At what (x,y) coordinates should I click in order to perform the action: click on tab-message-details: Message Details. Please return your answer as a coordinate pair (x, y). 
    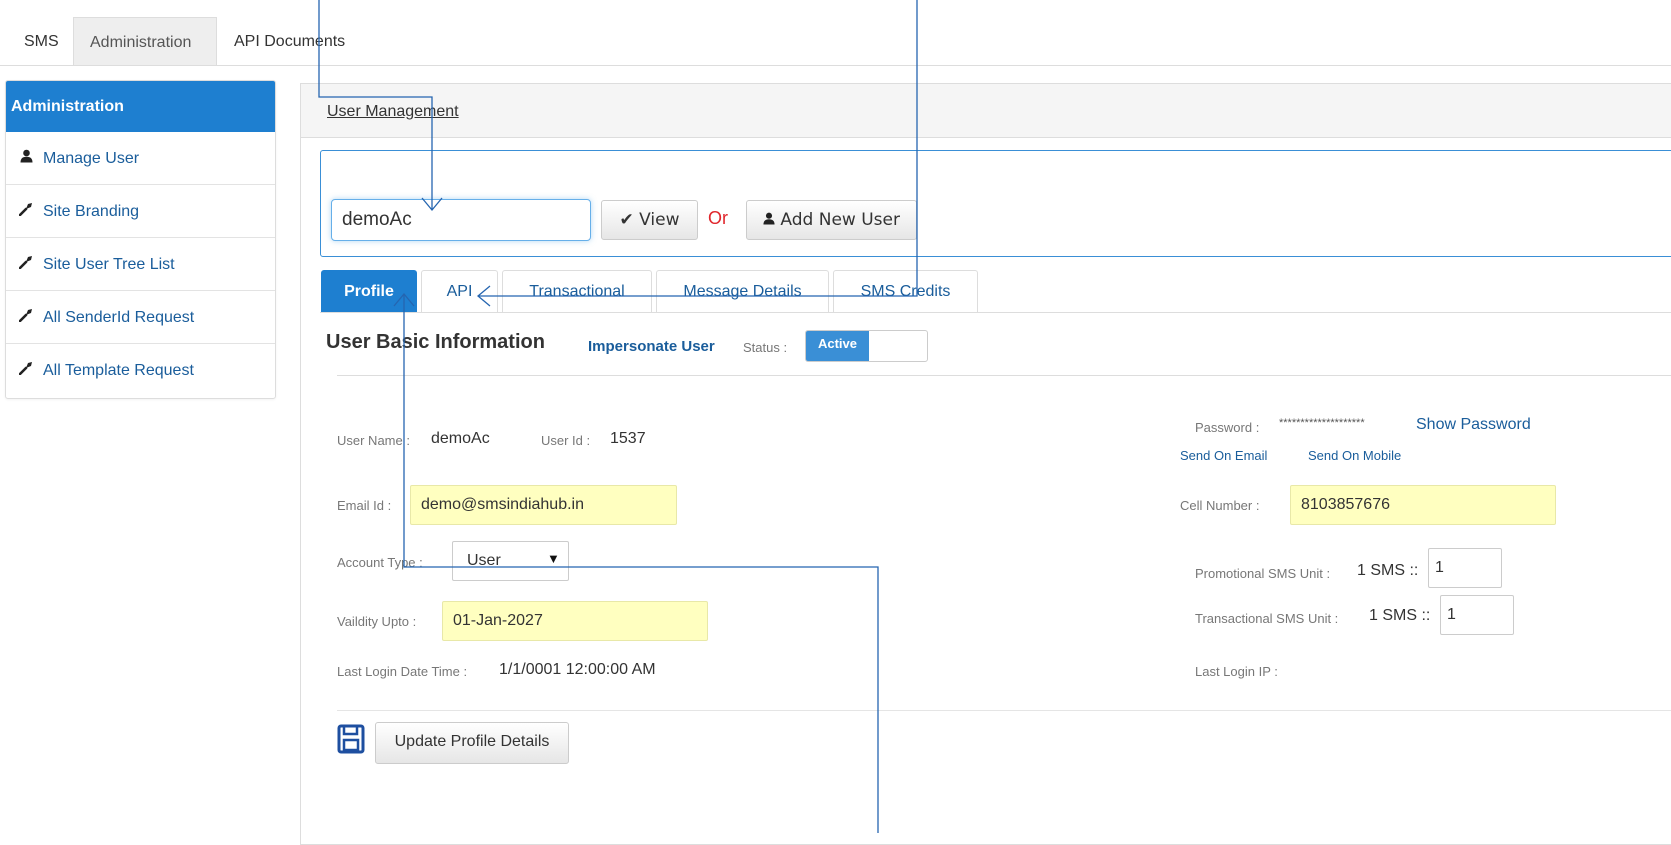
    Looking at the image, I should click on (742, 291).